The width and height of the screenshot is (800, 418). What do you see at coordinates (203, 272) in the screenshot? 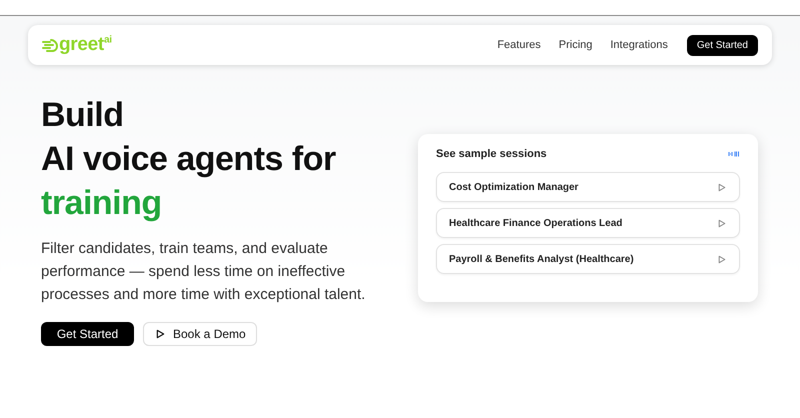
I see `description: Filter candidates, train teams, and evaluate performance — spend less time on ineffective processes and more time with exceptional talent.` at bounding box center [203, 272].